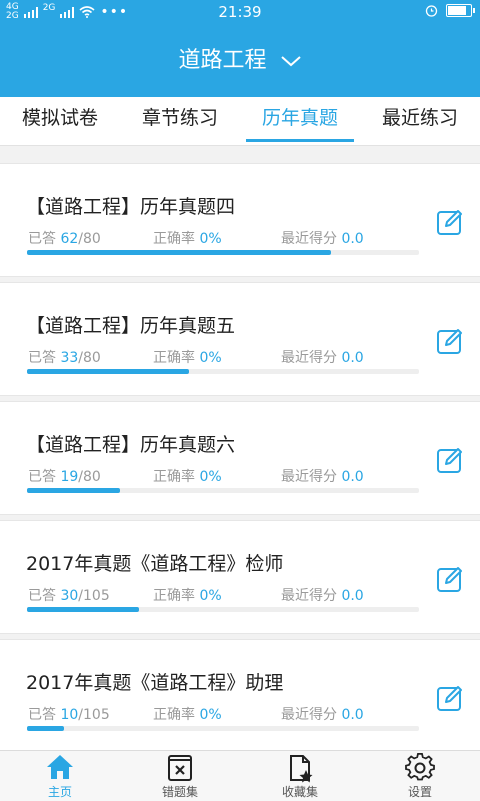 The image size is (480, 801). I want to click on answered-stat: 已答 10/105, so click(69, 714).